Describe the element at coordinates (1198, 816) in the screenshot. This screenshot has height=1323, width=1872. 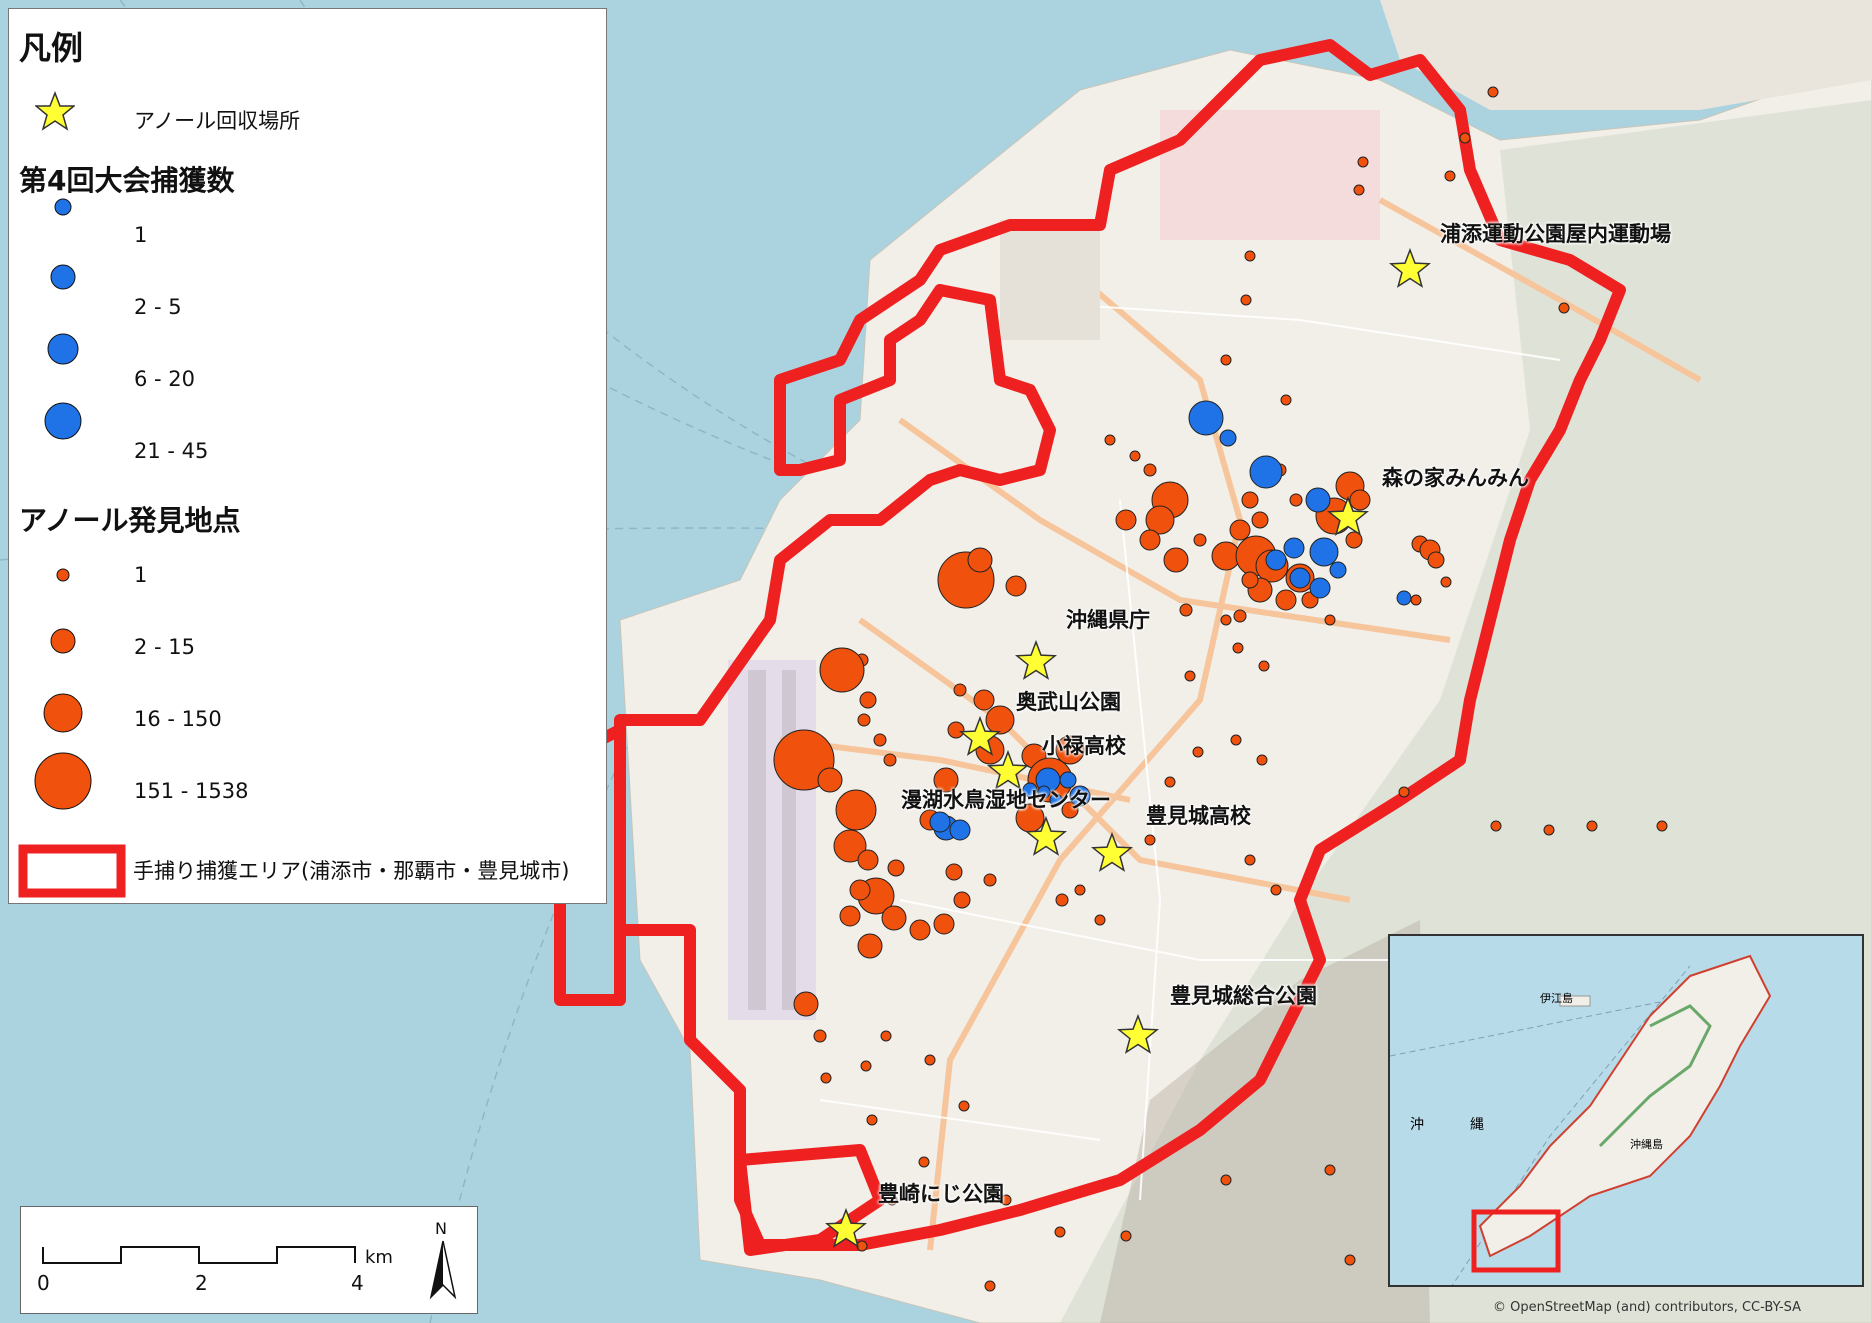
I see `station-label-tomigusuku-high: 豊見城高校` at that location.